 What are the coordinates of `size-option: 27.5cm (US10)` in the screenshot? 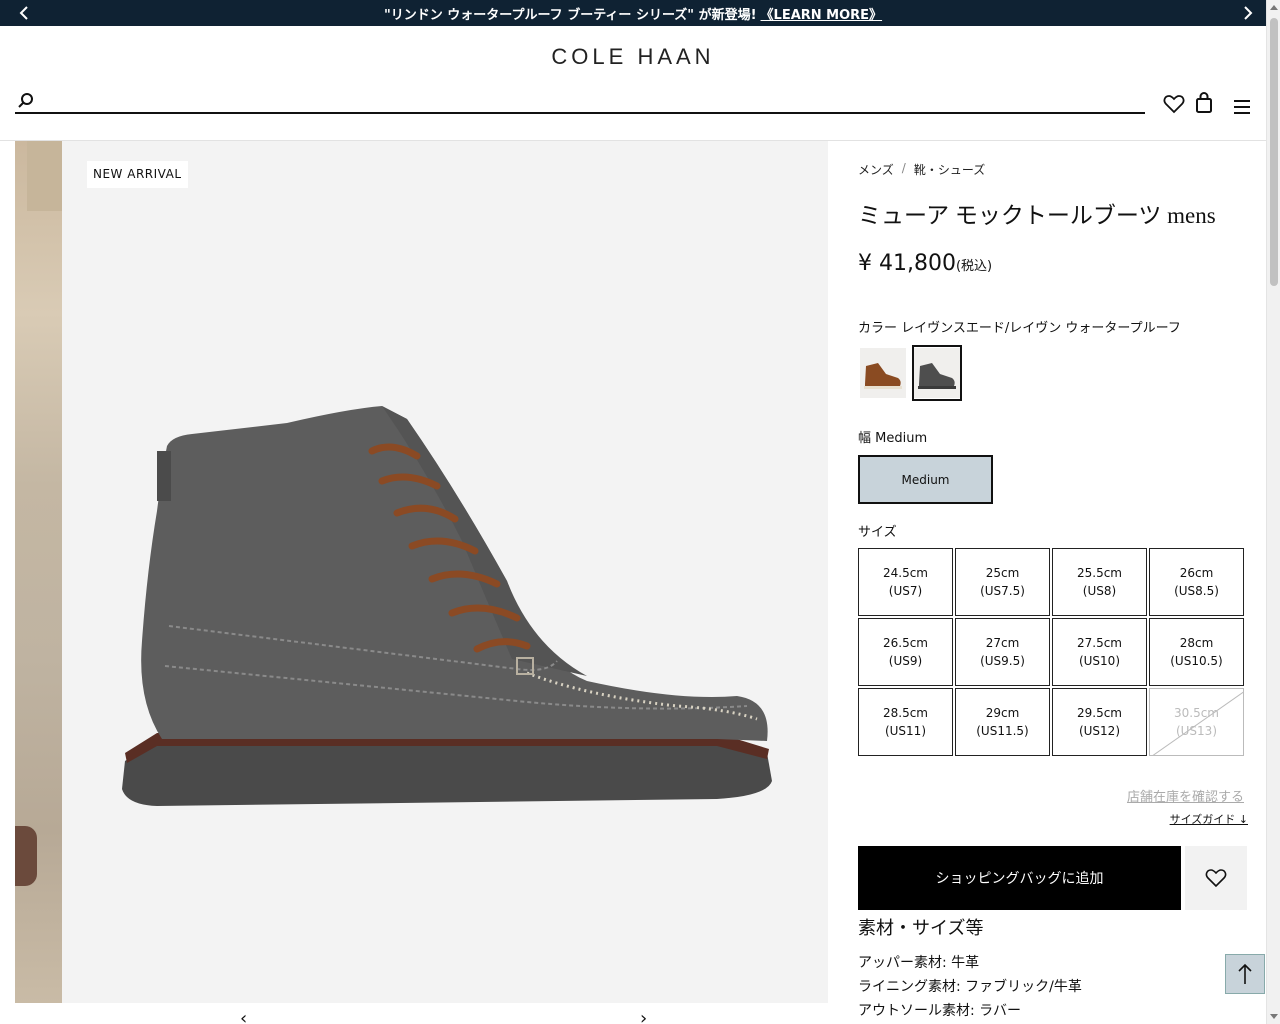 It's located at (1099, 652).